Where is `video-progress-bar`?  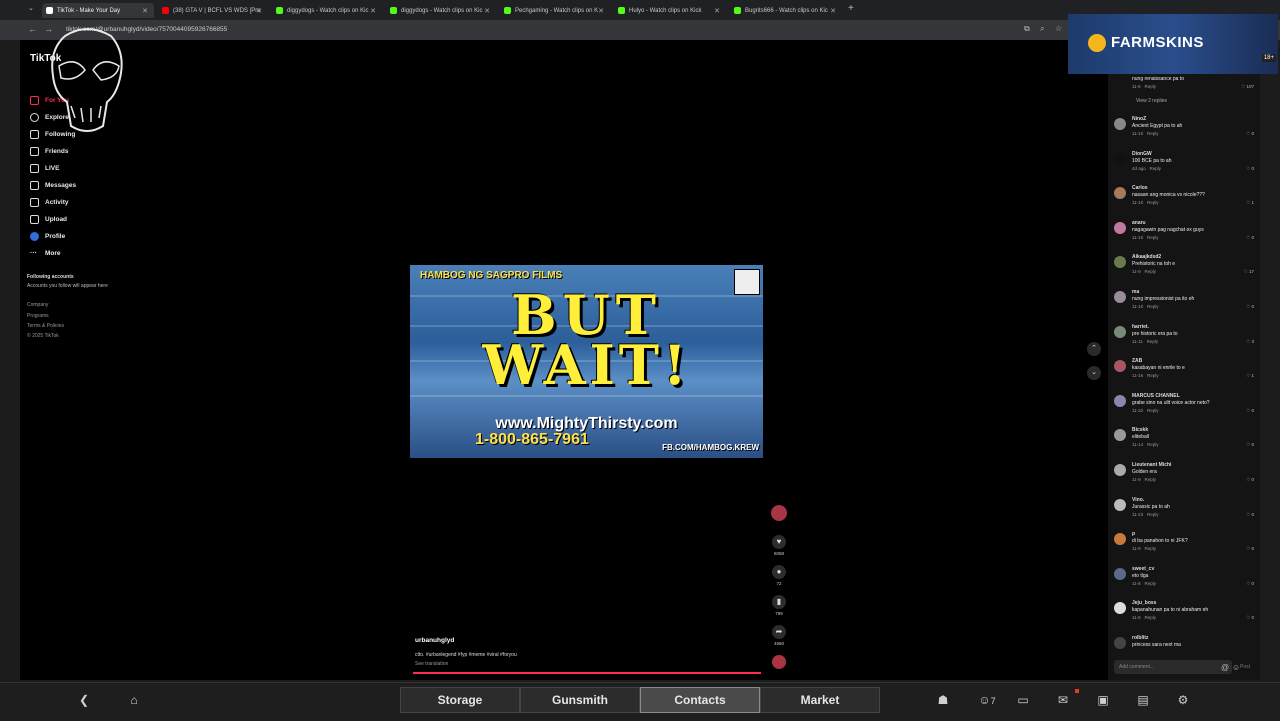 video-progress-bar is located at coordinates (587, 673).